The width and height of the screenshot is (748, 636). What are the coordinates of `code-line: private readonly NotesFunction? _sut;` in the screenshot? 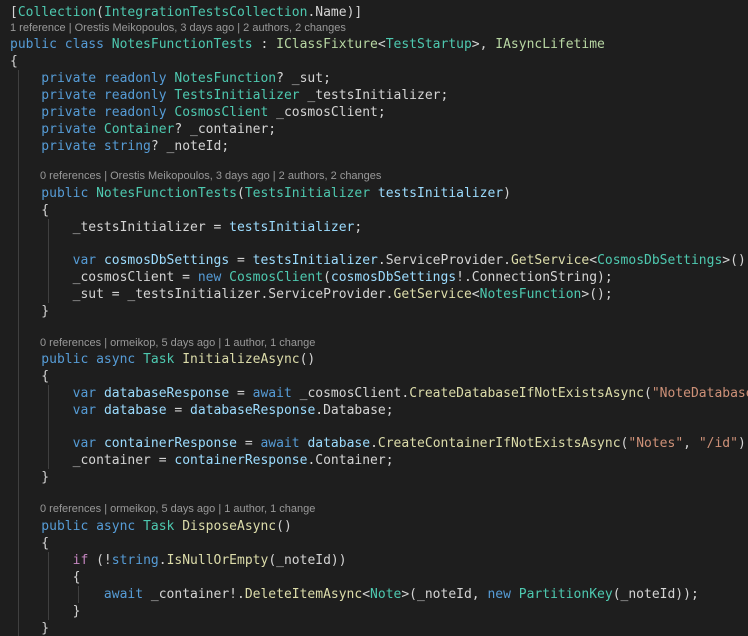 It's located at (170, 78).